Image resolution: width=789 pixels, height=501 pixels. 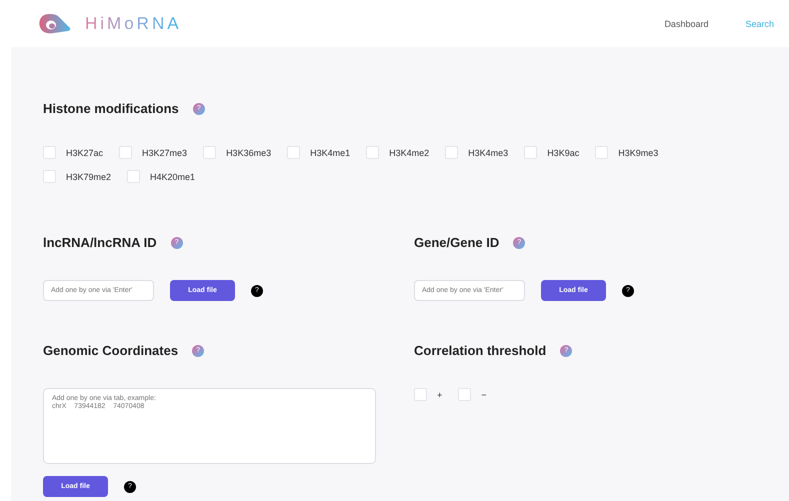 What do you see at coordinates (439, 395) in the screenshot?
I see `checkbox-label: +` at bounding box center [439, 395].